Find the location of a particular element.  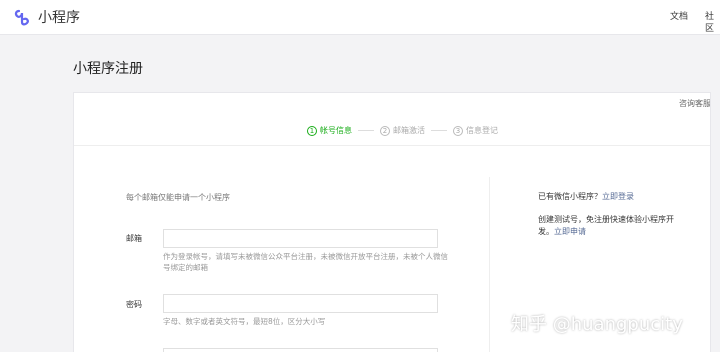

logo-text: 小程序 is located at coordinates (59, 18).